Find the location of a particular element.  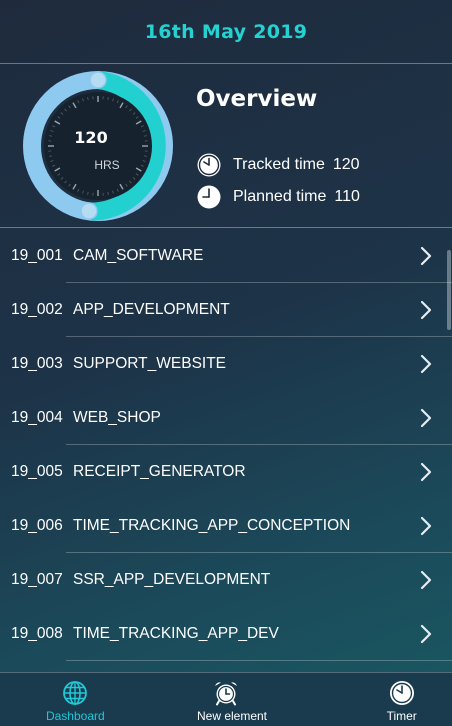

list-item: 19_001 CAM_SOFTWARE is located at coordinates (226, 256).